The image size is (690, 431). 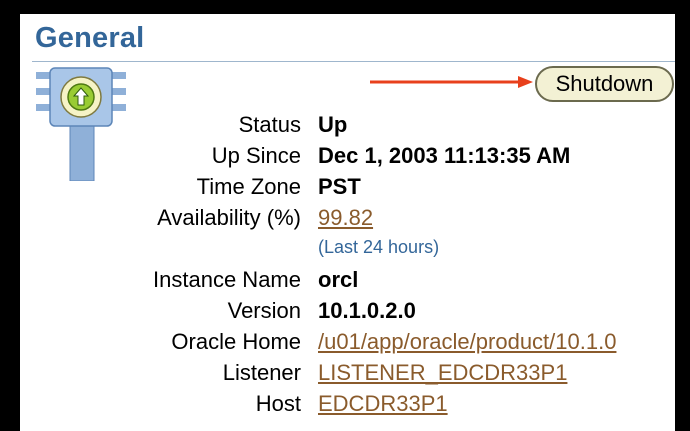 What do you see at coordinates (467, 342) in the screenshot?
I see `oracle-home-link: /u01/app/oracle/product/10.1.0` at bounding box center [467, 342].